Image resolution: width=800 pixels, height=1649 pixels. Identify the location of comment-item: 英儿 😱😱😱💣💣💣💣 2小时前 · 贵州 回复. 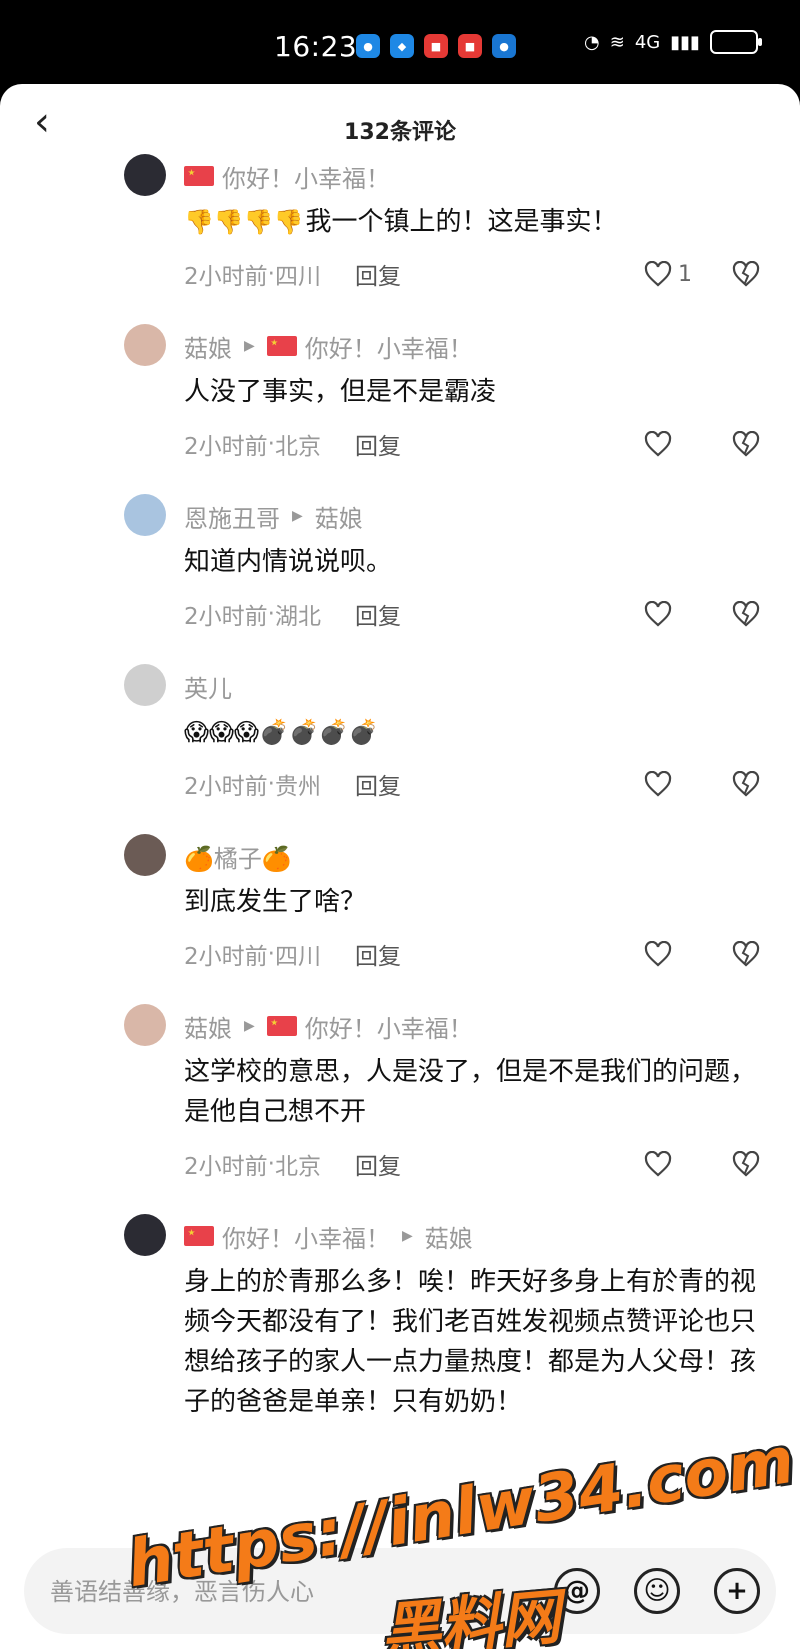
(400, 737).